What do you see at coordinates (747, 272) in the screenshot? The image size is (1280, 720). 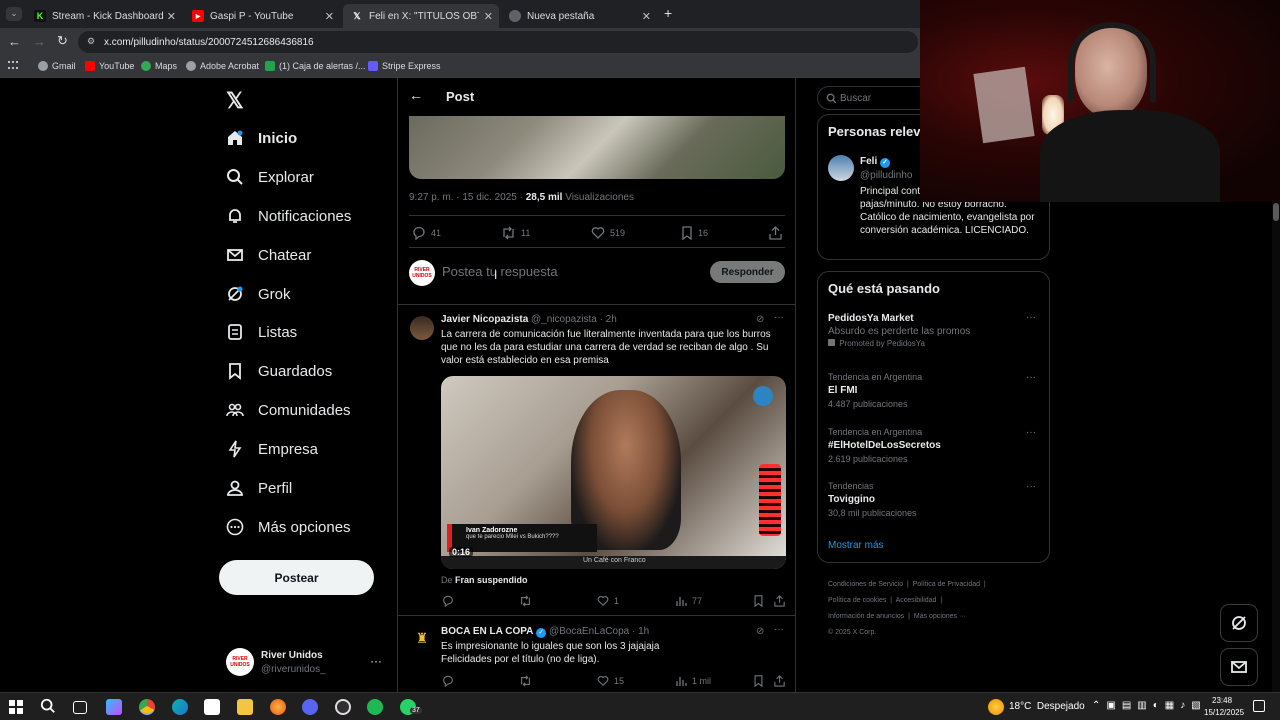 I see `reply-button: Responder` at bounding box center [747, 272].